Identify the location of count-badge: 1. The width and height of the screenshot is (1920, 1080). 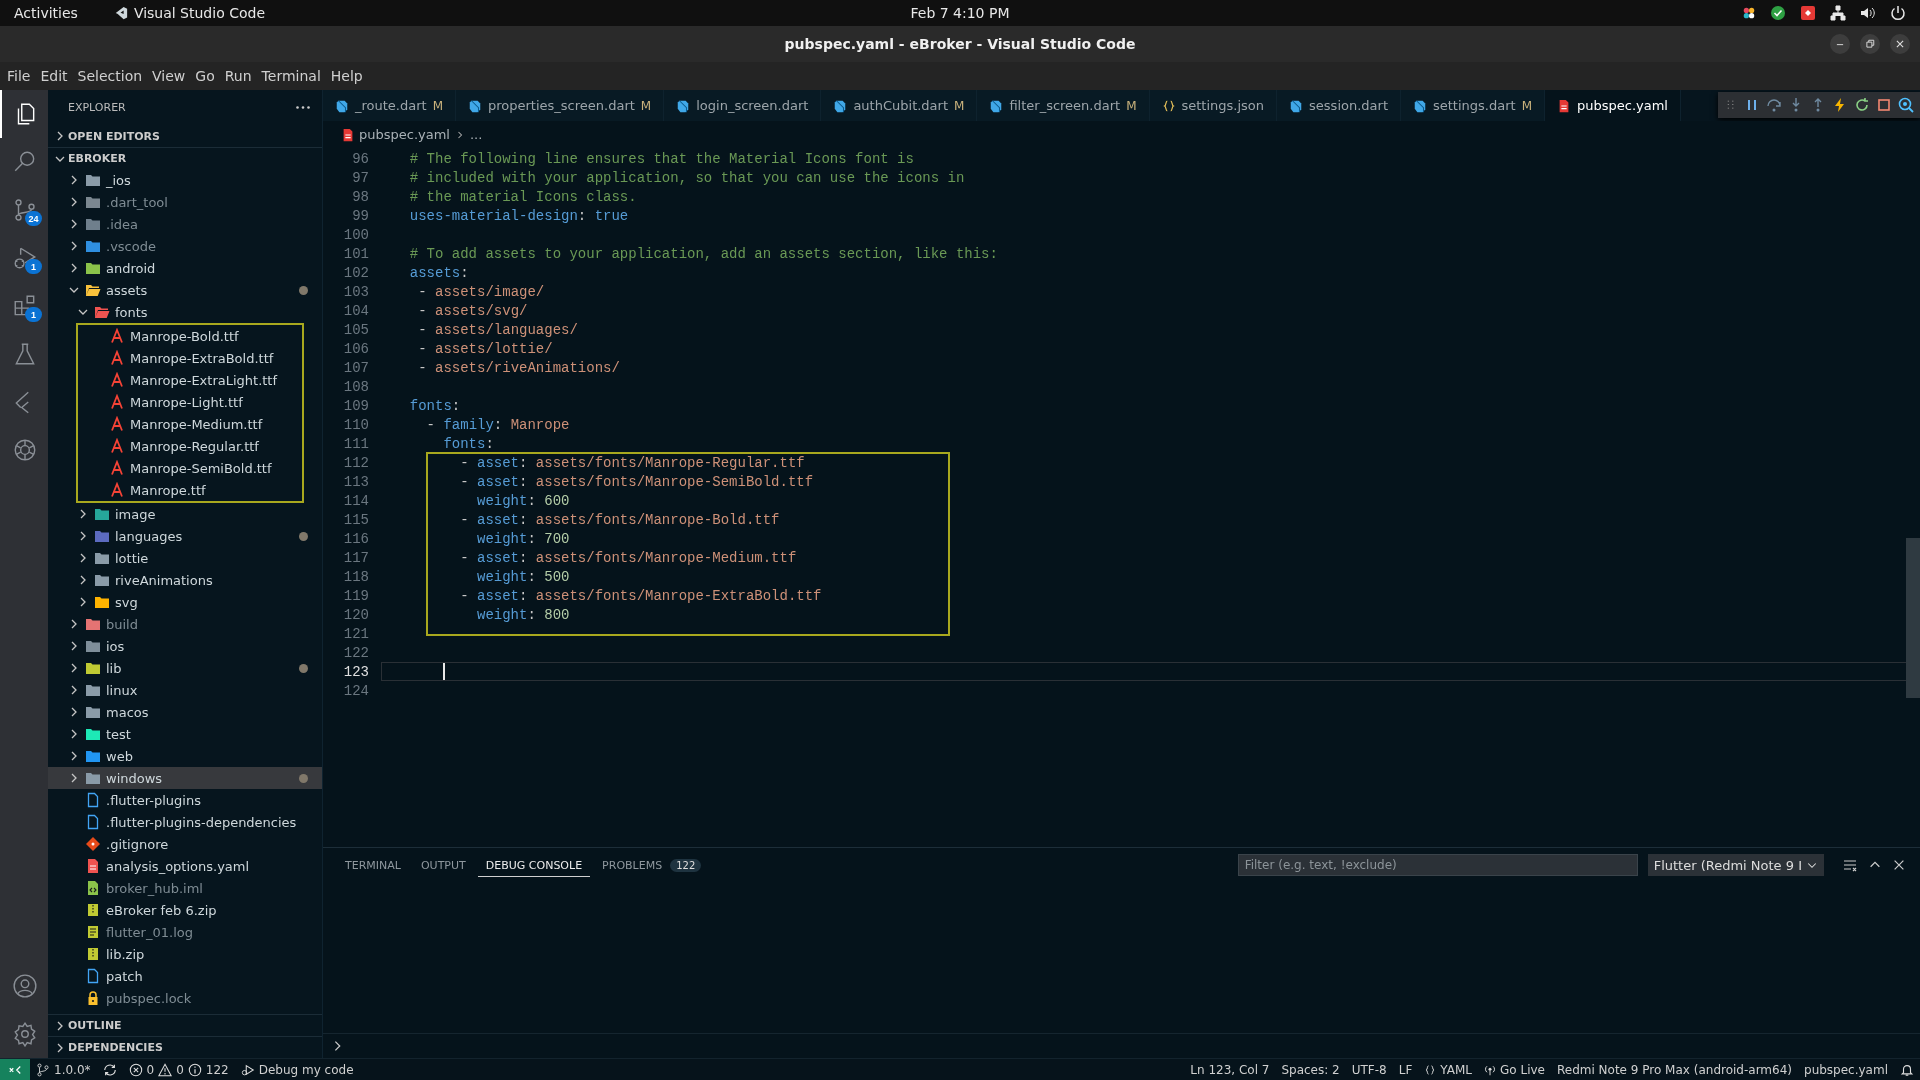
(33, 266).